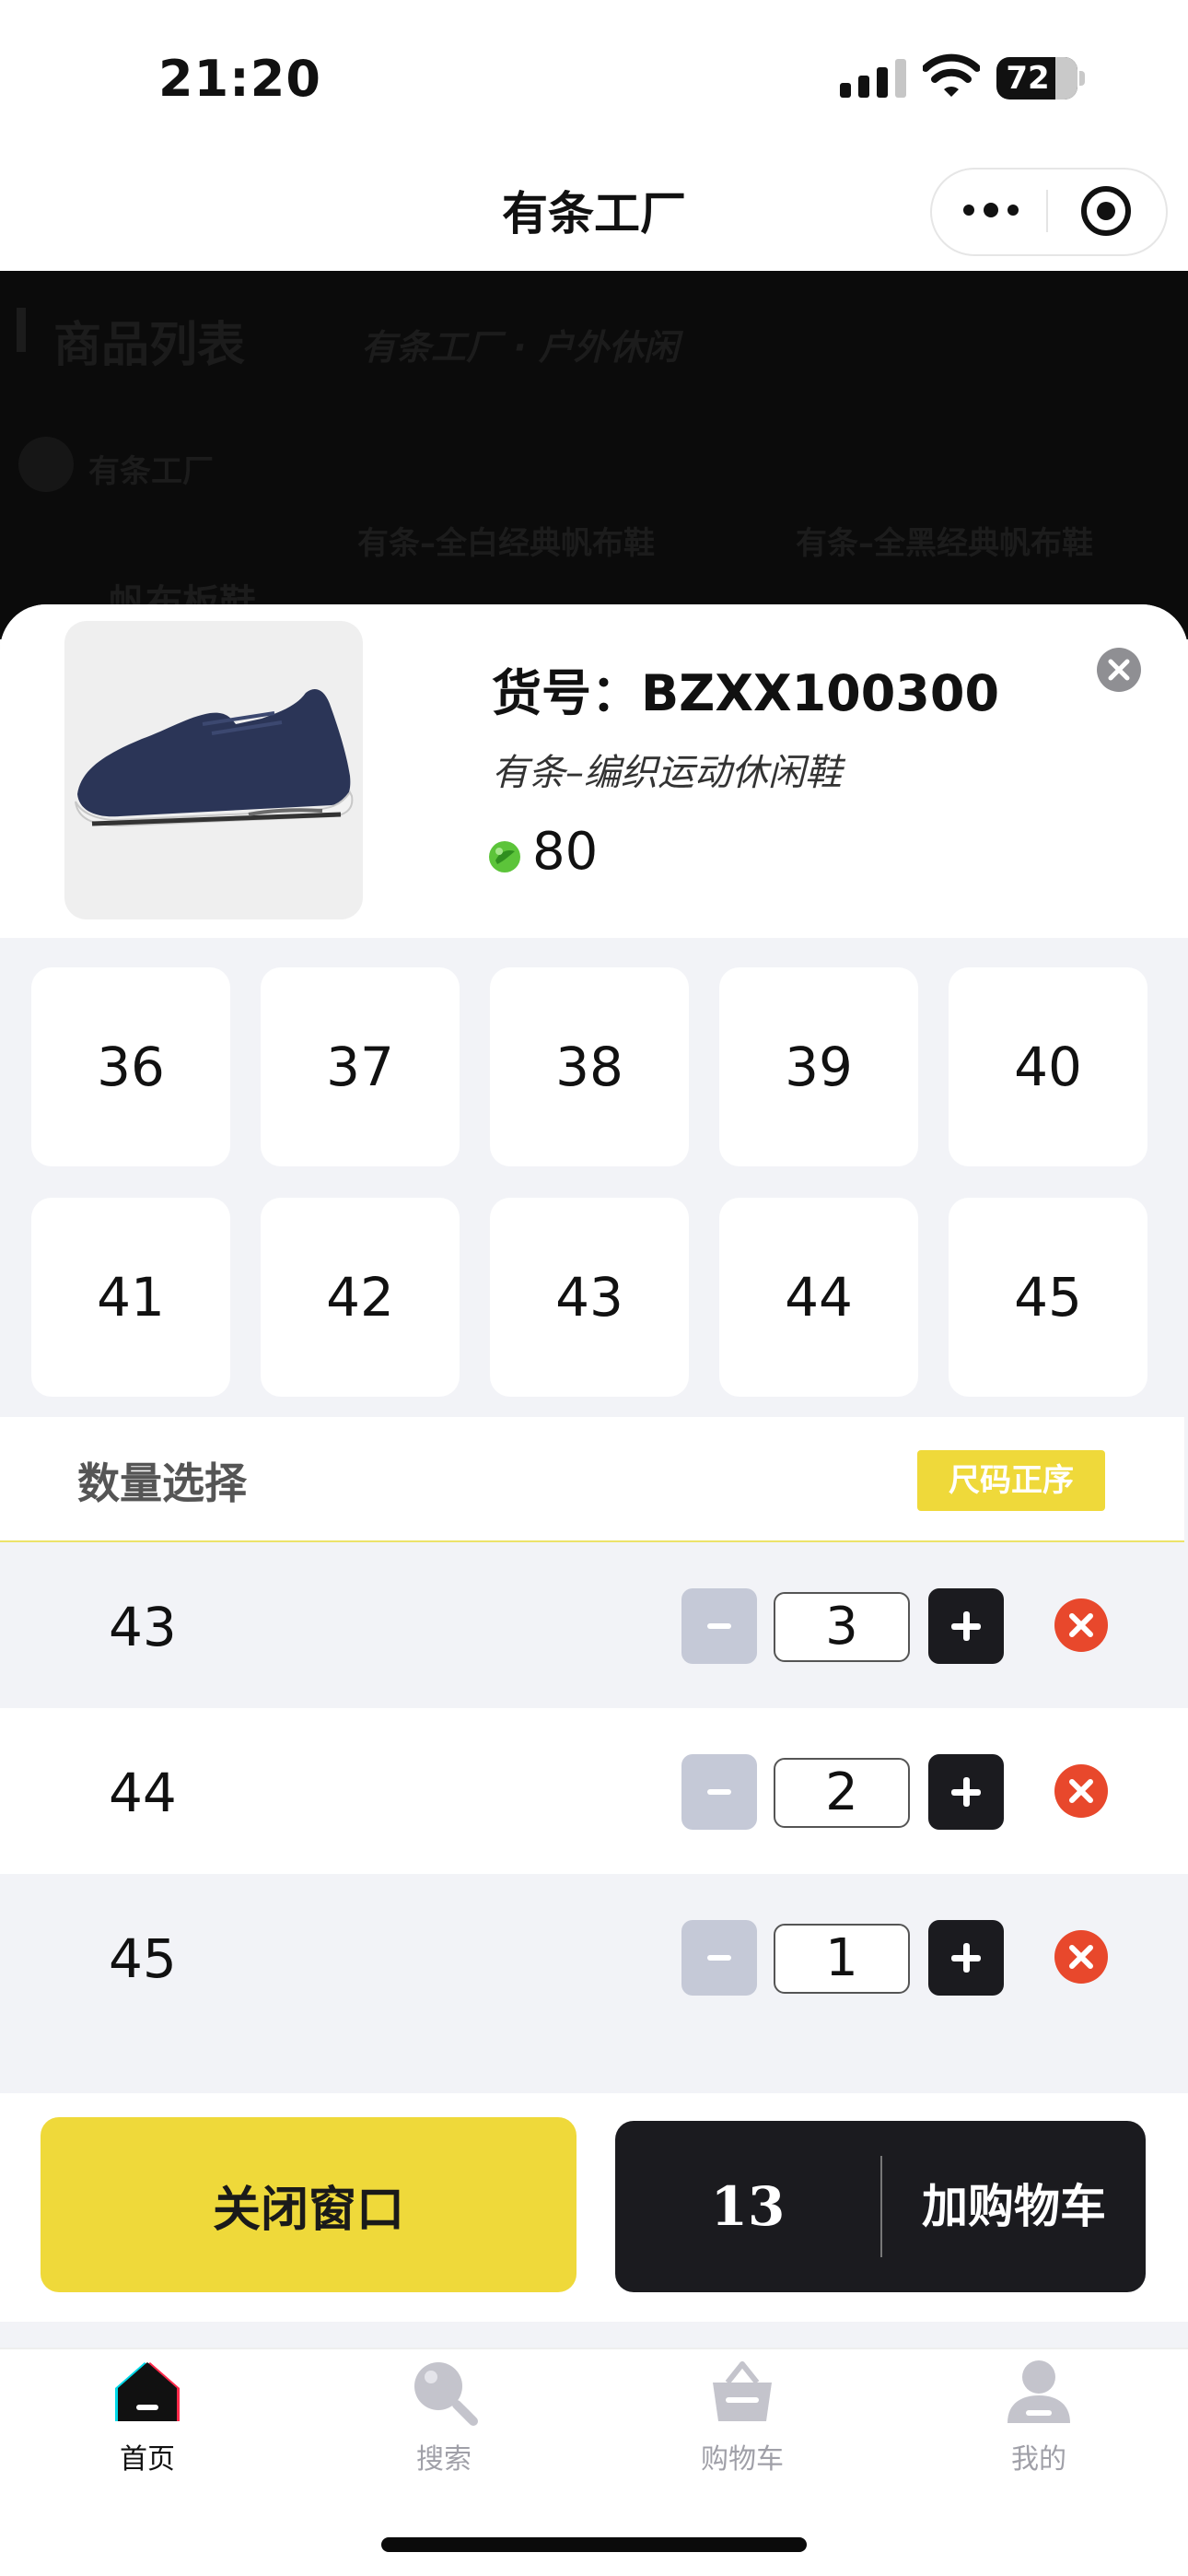 Image resolution: width=1188 pixels, height=2576 pixels. I want to click on product-image, so click(213, 770).